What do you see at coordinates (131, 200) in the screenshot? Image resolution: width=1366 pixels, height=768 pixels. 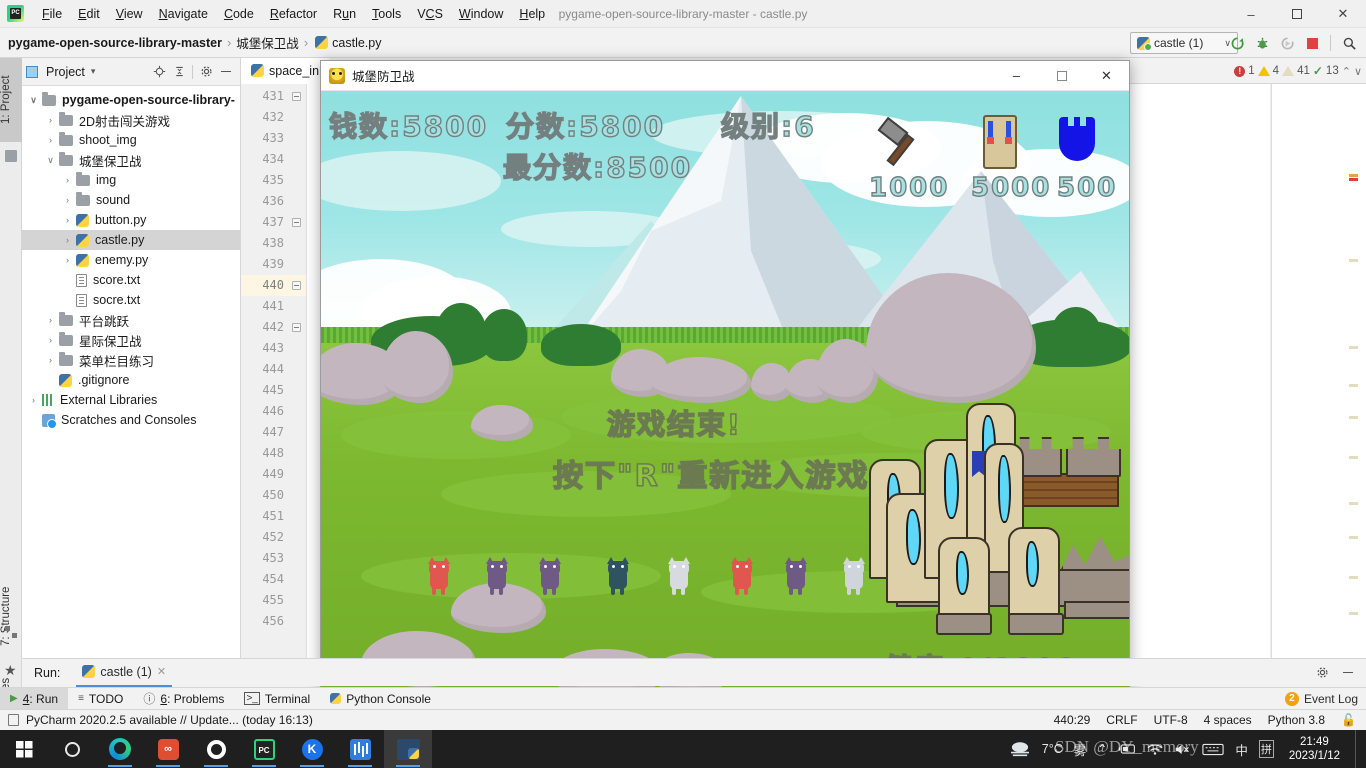 I see `tree-item: › sound` at bounding box center [131, 200].